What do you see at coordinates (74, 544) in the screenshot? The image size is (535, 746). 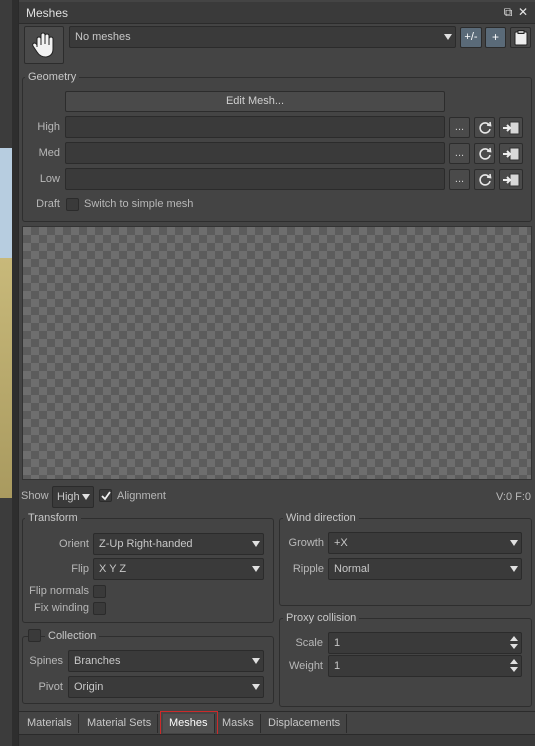 I see `orient-label: Orient` at bounding box center [74, 544].